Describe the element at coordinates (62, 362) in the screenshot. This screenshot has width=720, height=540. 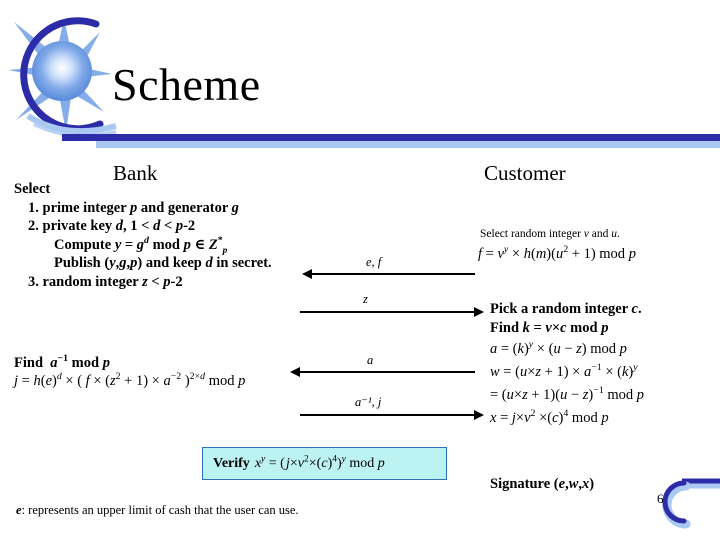
I see `bank-find-line: Find a−1 mod p` at that location.